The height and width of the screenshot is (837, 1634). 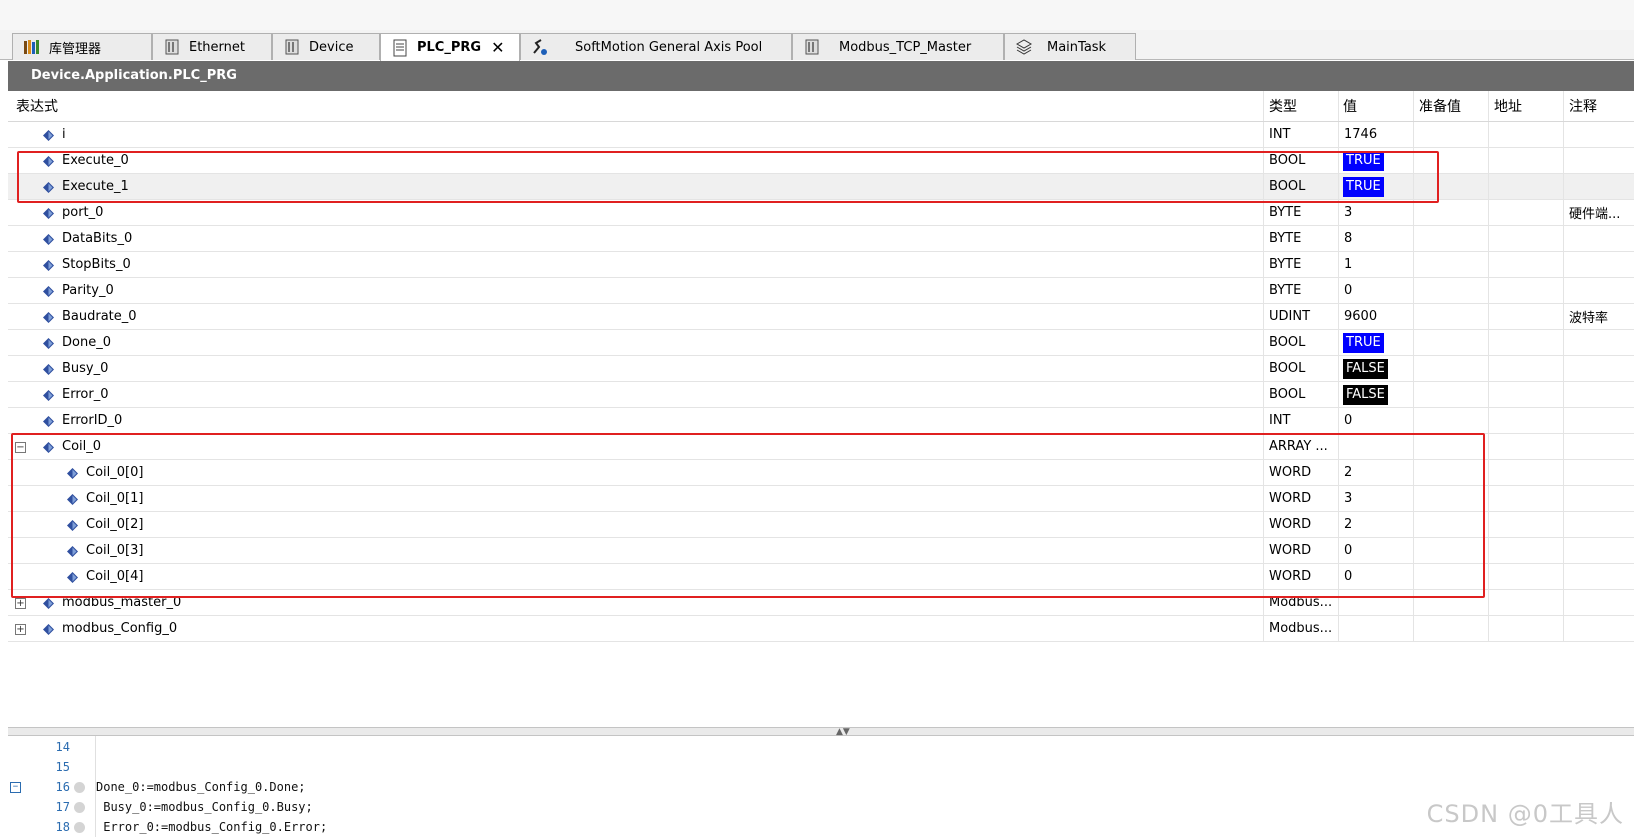 I want to click on table-row: Coil_0[2] WORD 2, so click(x=821, y=525).